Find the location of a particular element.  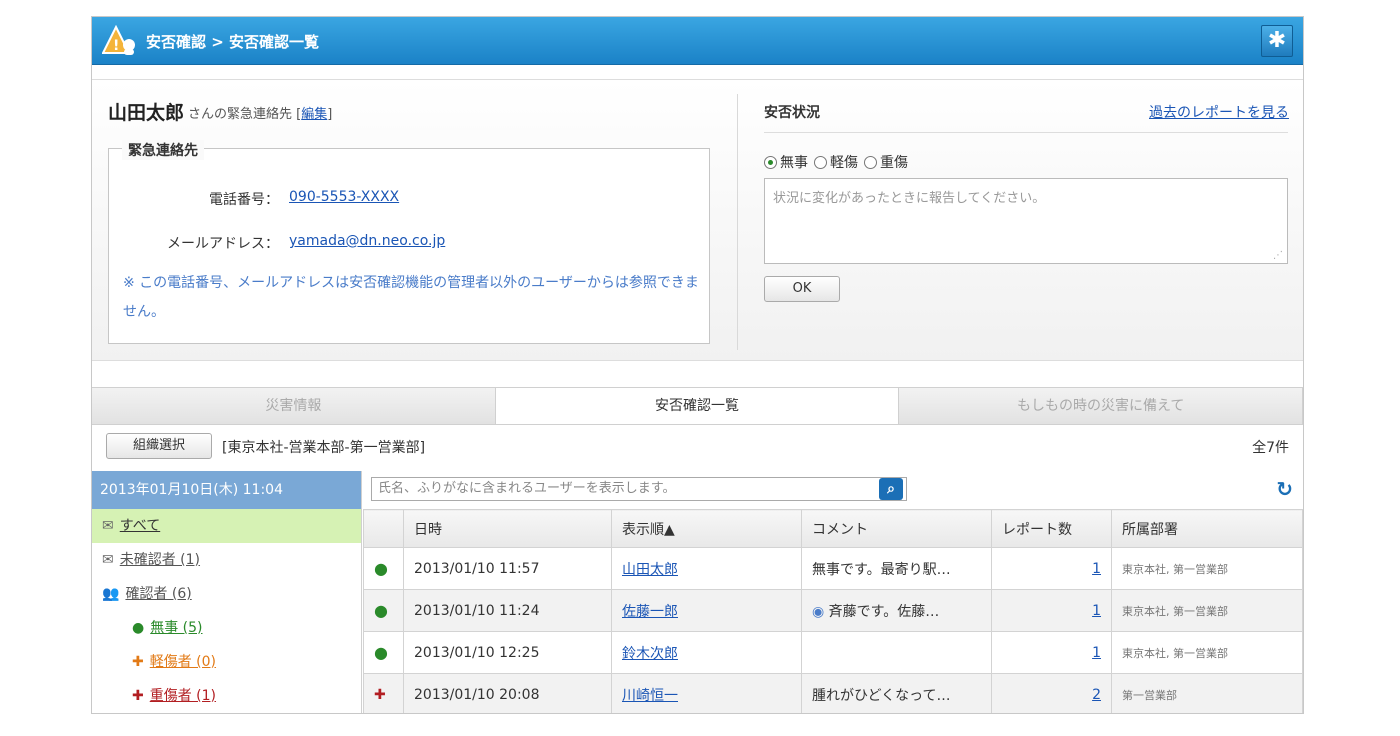

contact-legend: 緊急連絡先 is located at coordinates (163, 150).